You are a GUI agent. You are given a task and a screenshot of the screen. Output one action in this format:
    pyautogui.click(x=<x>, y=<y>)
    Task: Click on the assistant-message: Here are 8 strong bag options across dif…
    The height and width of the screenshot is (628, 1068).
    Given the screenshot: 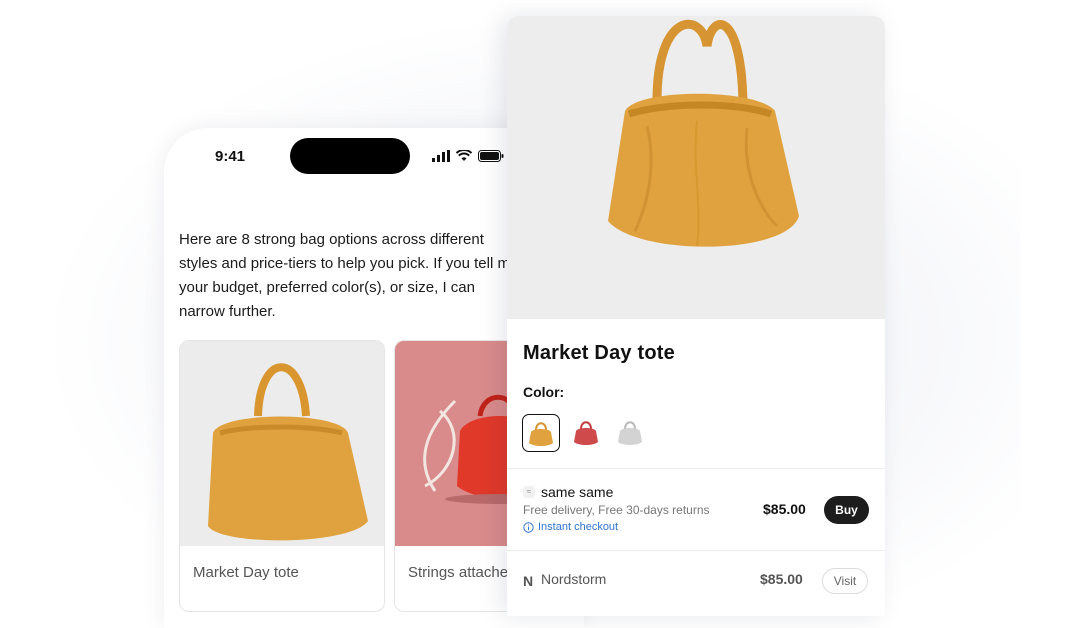 What is the action you would take?
    pyautogui.click(x=349, y=275)
    